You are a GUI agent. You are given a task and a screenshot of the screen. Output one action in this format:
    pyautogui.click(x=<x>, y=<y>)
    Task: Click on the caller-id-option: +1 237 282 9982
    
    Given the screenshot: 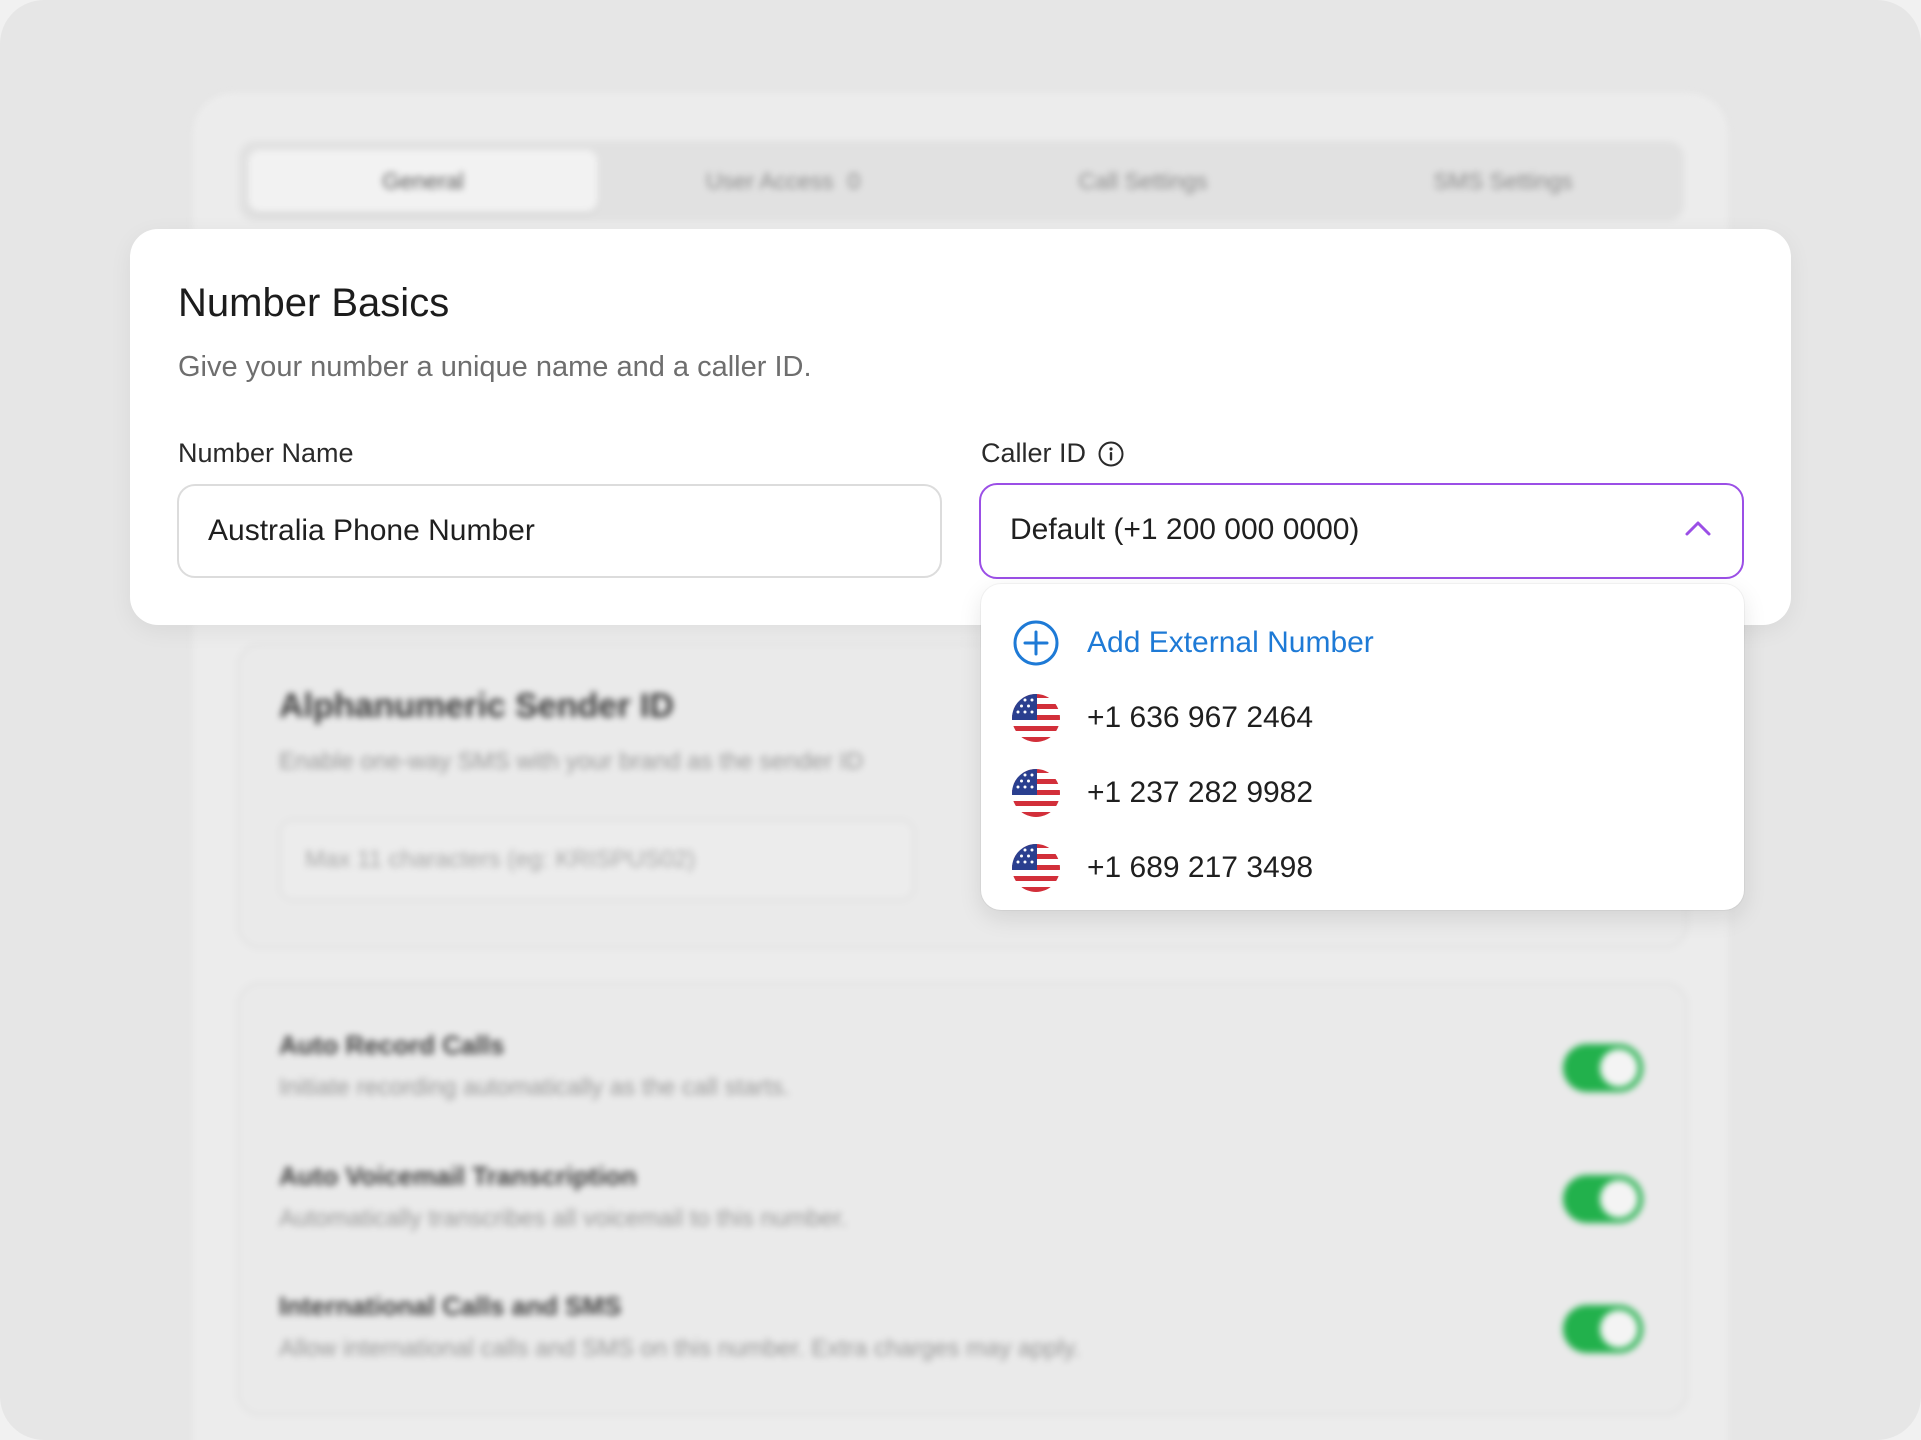 What is the action you would take?
    pyautogui.click(x=1162, y=793)
    